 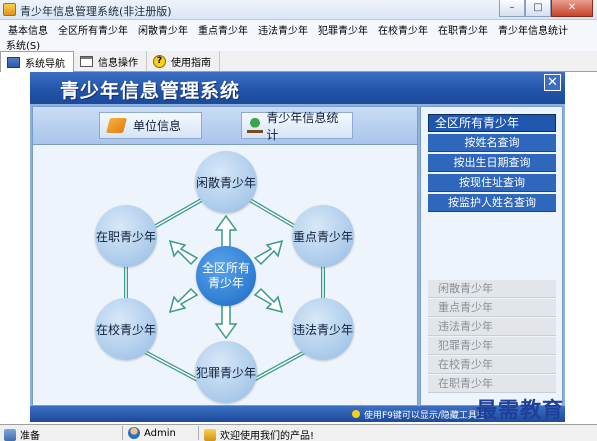 What do you see at coordinates (13, 62) in the screenshot?
I see `nav-icon` at bounding box center [13, 62].